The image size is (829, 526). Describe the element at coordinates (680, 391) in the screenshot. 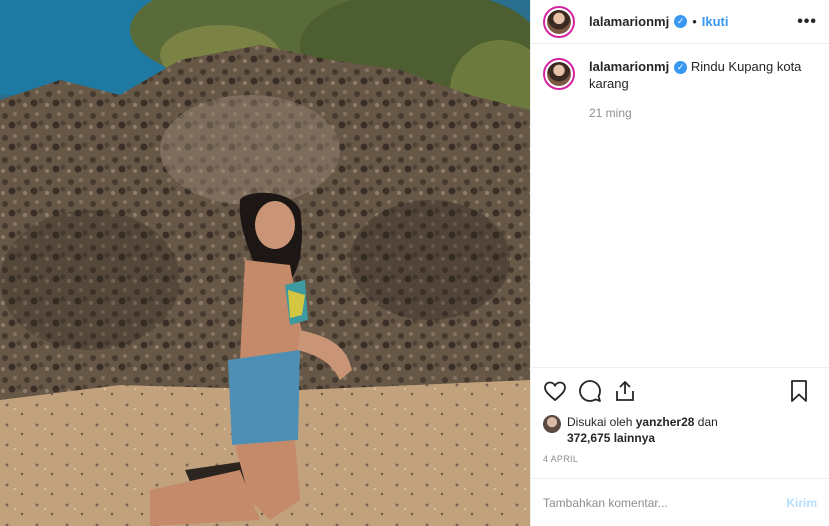

I see `action-icons` at that location.